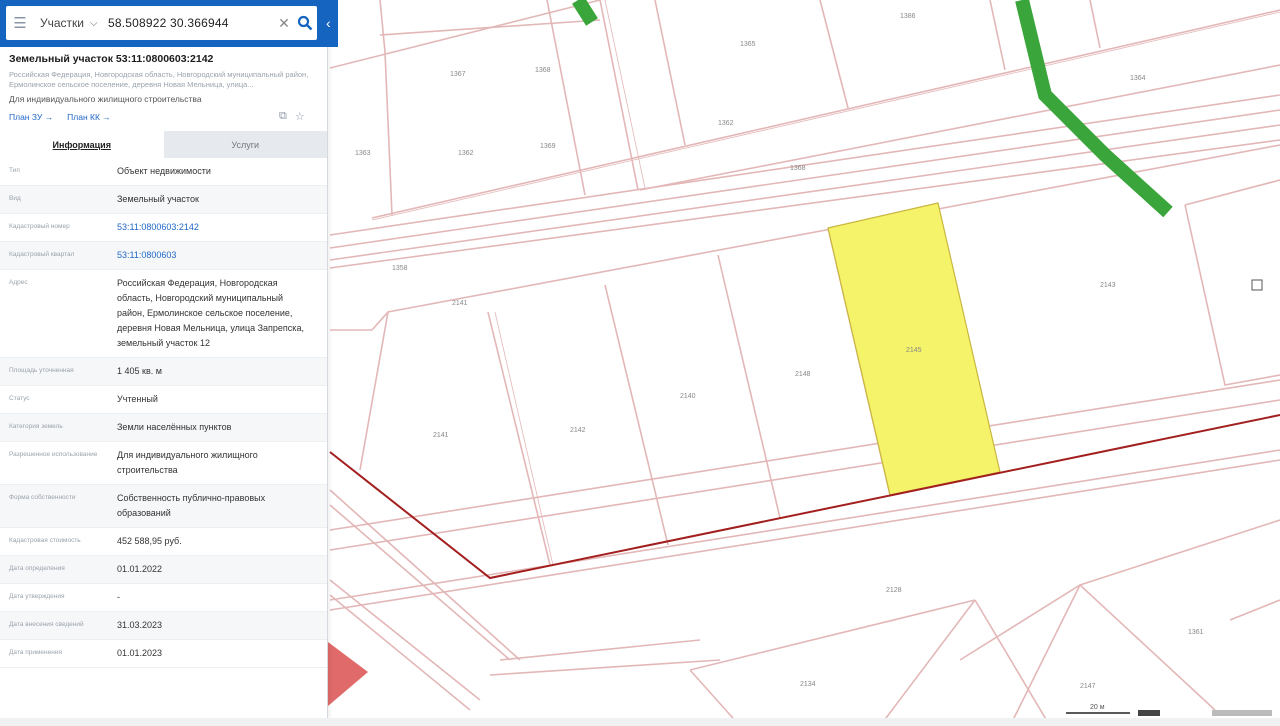 The image size is (1280, 726). Describe the element at coordinates (42, 254) in the screenshot. I see `row-label: Кадастровый квартал` at that location.